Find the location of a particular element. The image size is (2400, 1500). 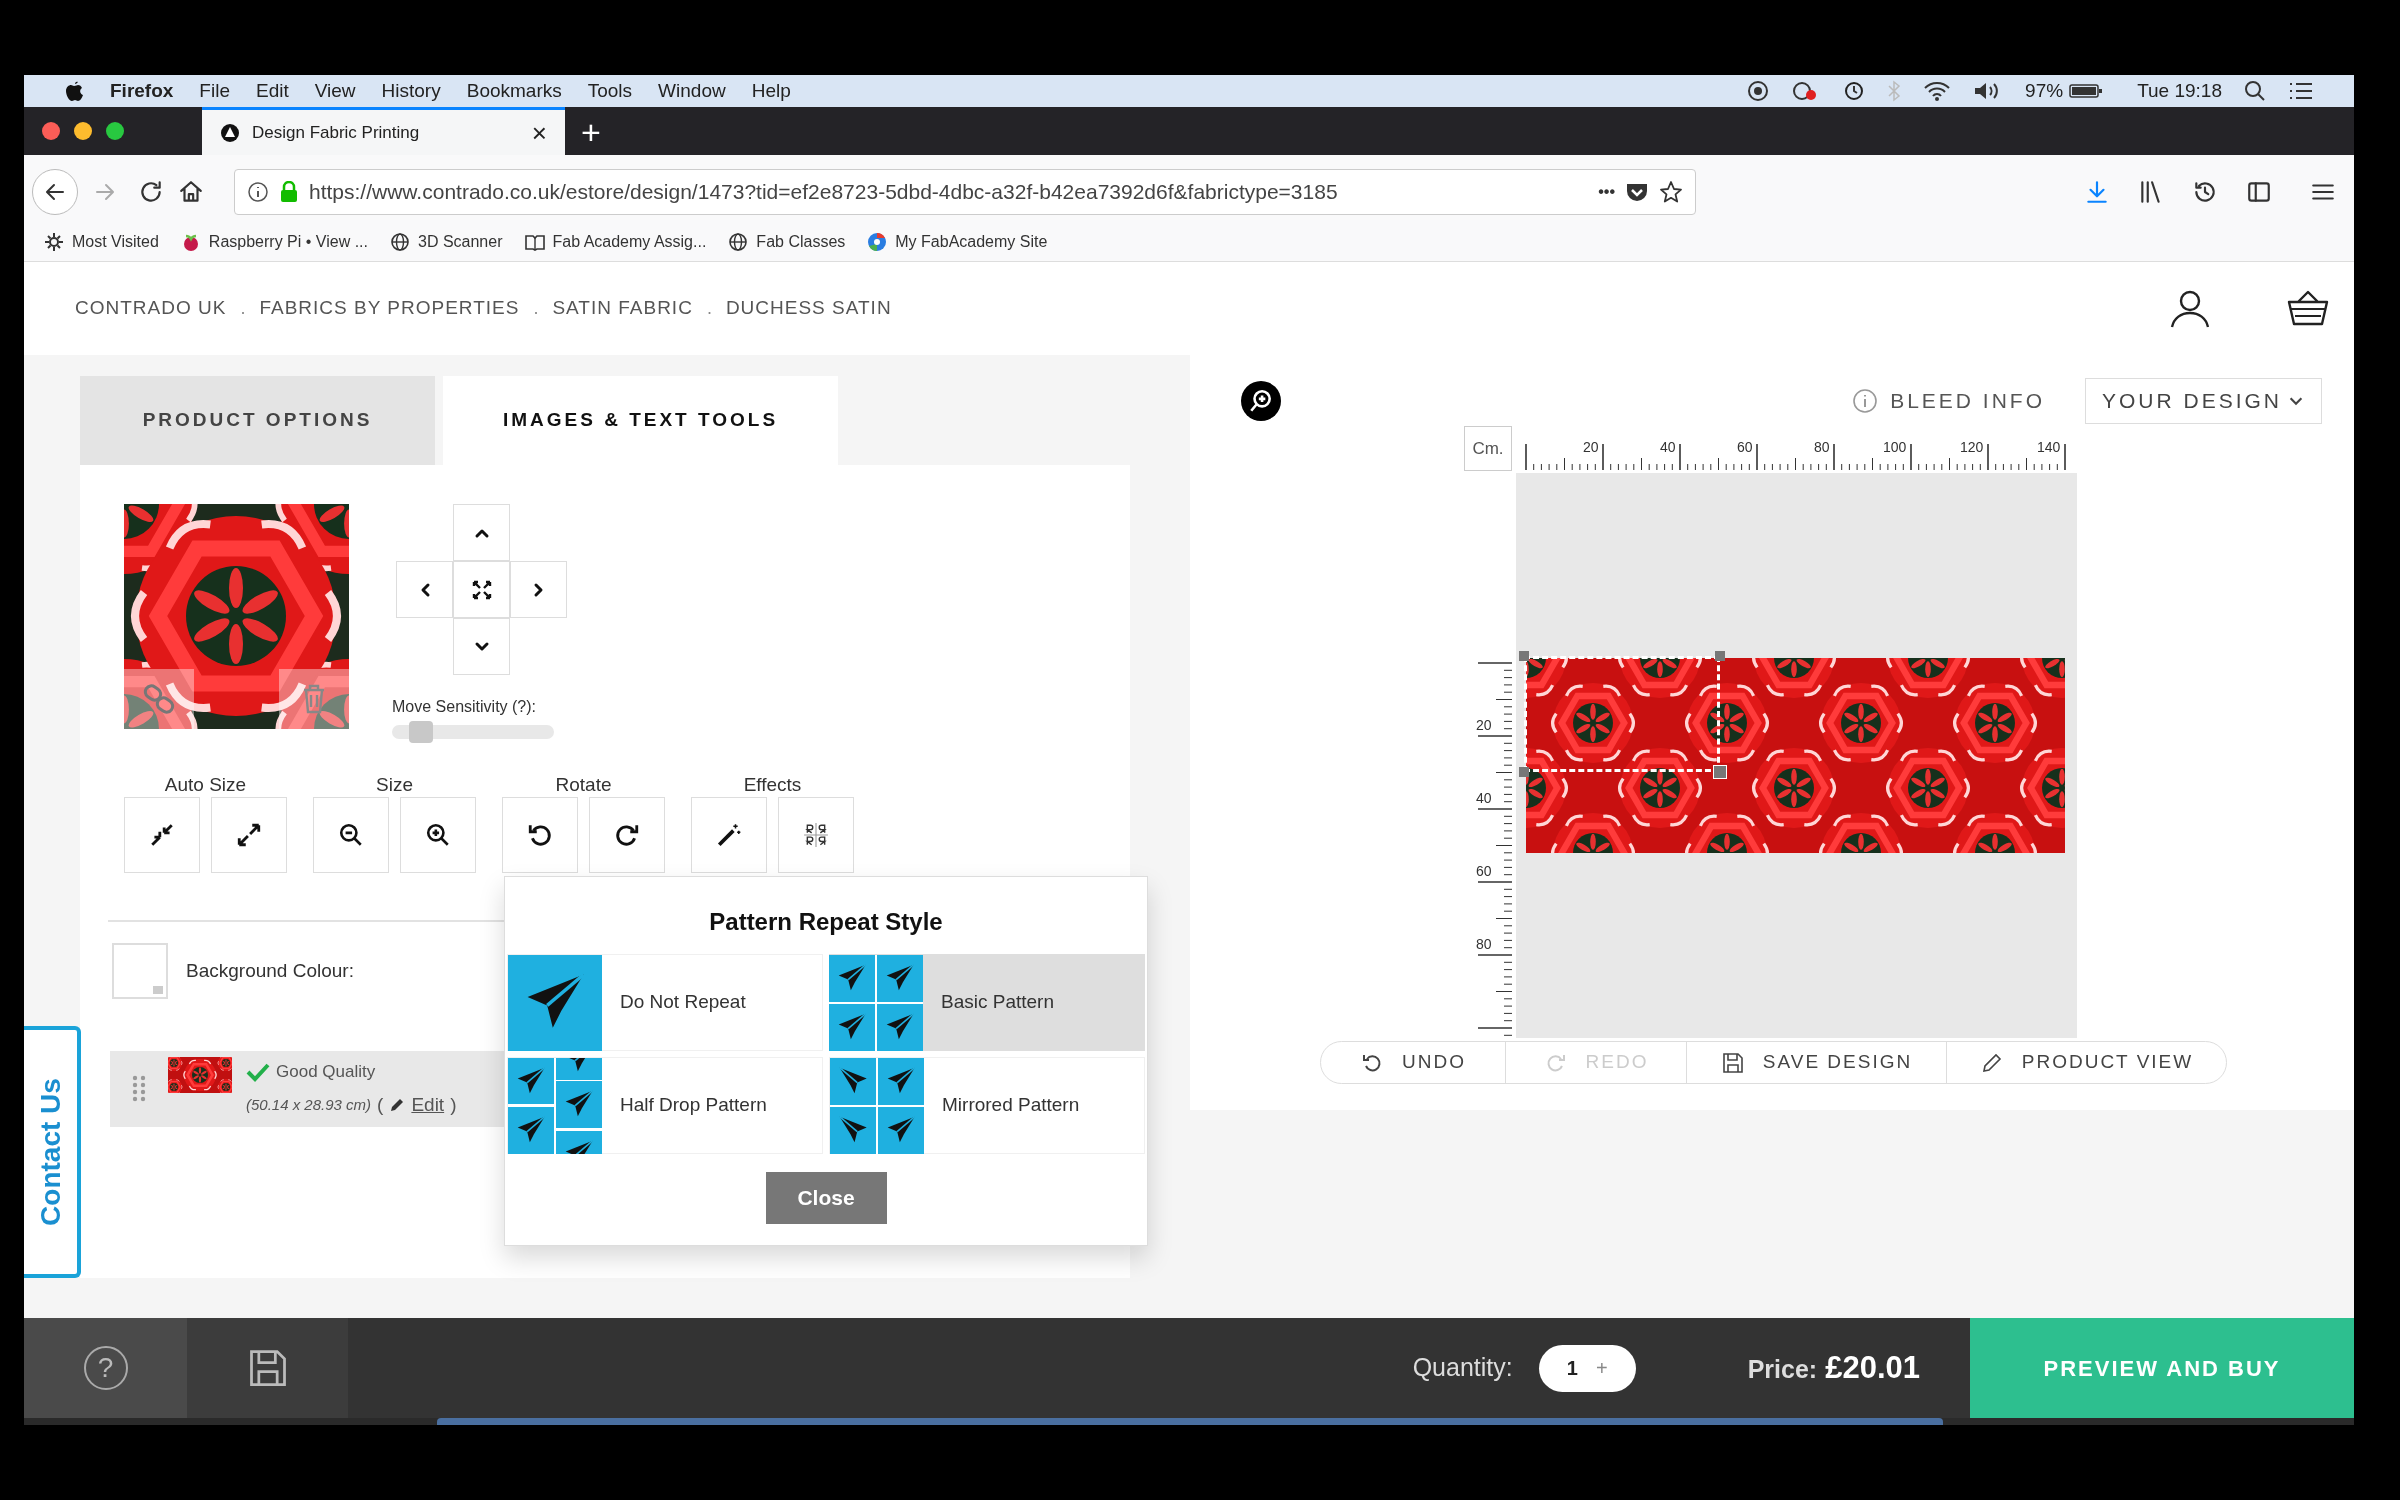

shrink-arrows-icon is located at coordinates (162, 835).